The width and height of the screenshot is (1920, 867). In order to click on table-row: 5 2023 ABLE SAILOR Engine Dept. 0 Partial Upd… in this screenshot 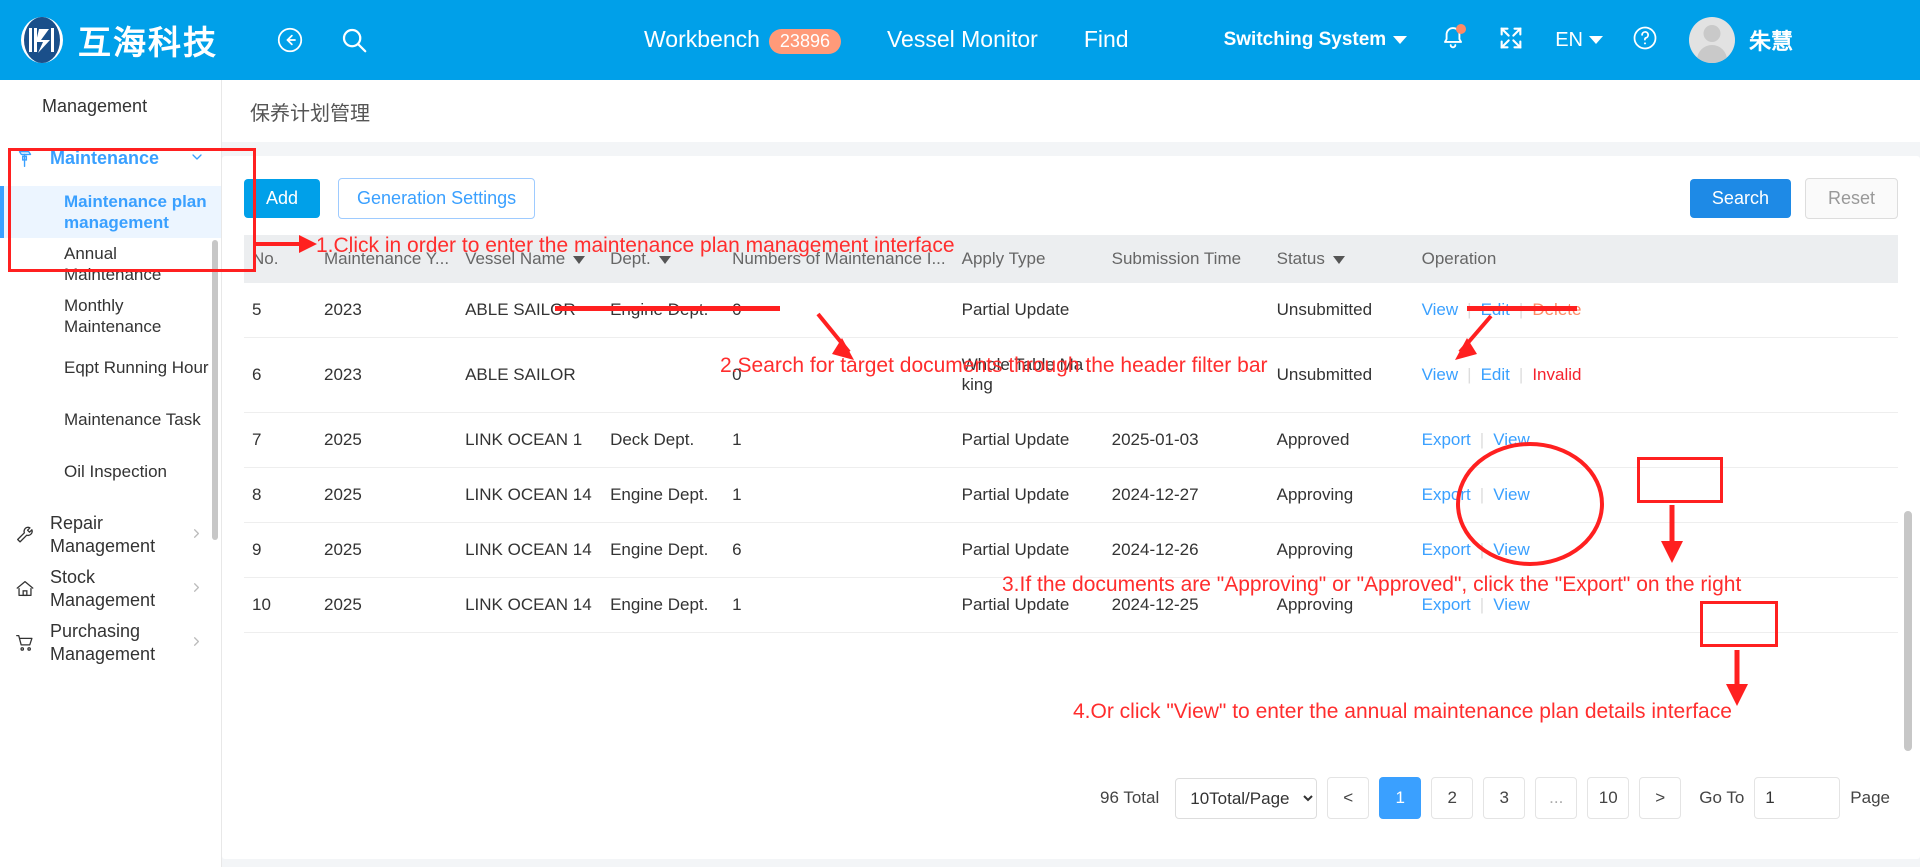, I will do `click(1071, 310)`.